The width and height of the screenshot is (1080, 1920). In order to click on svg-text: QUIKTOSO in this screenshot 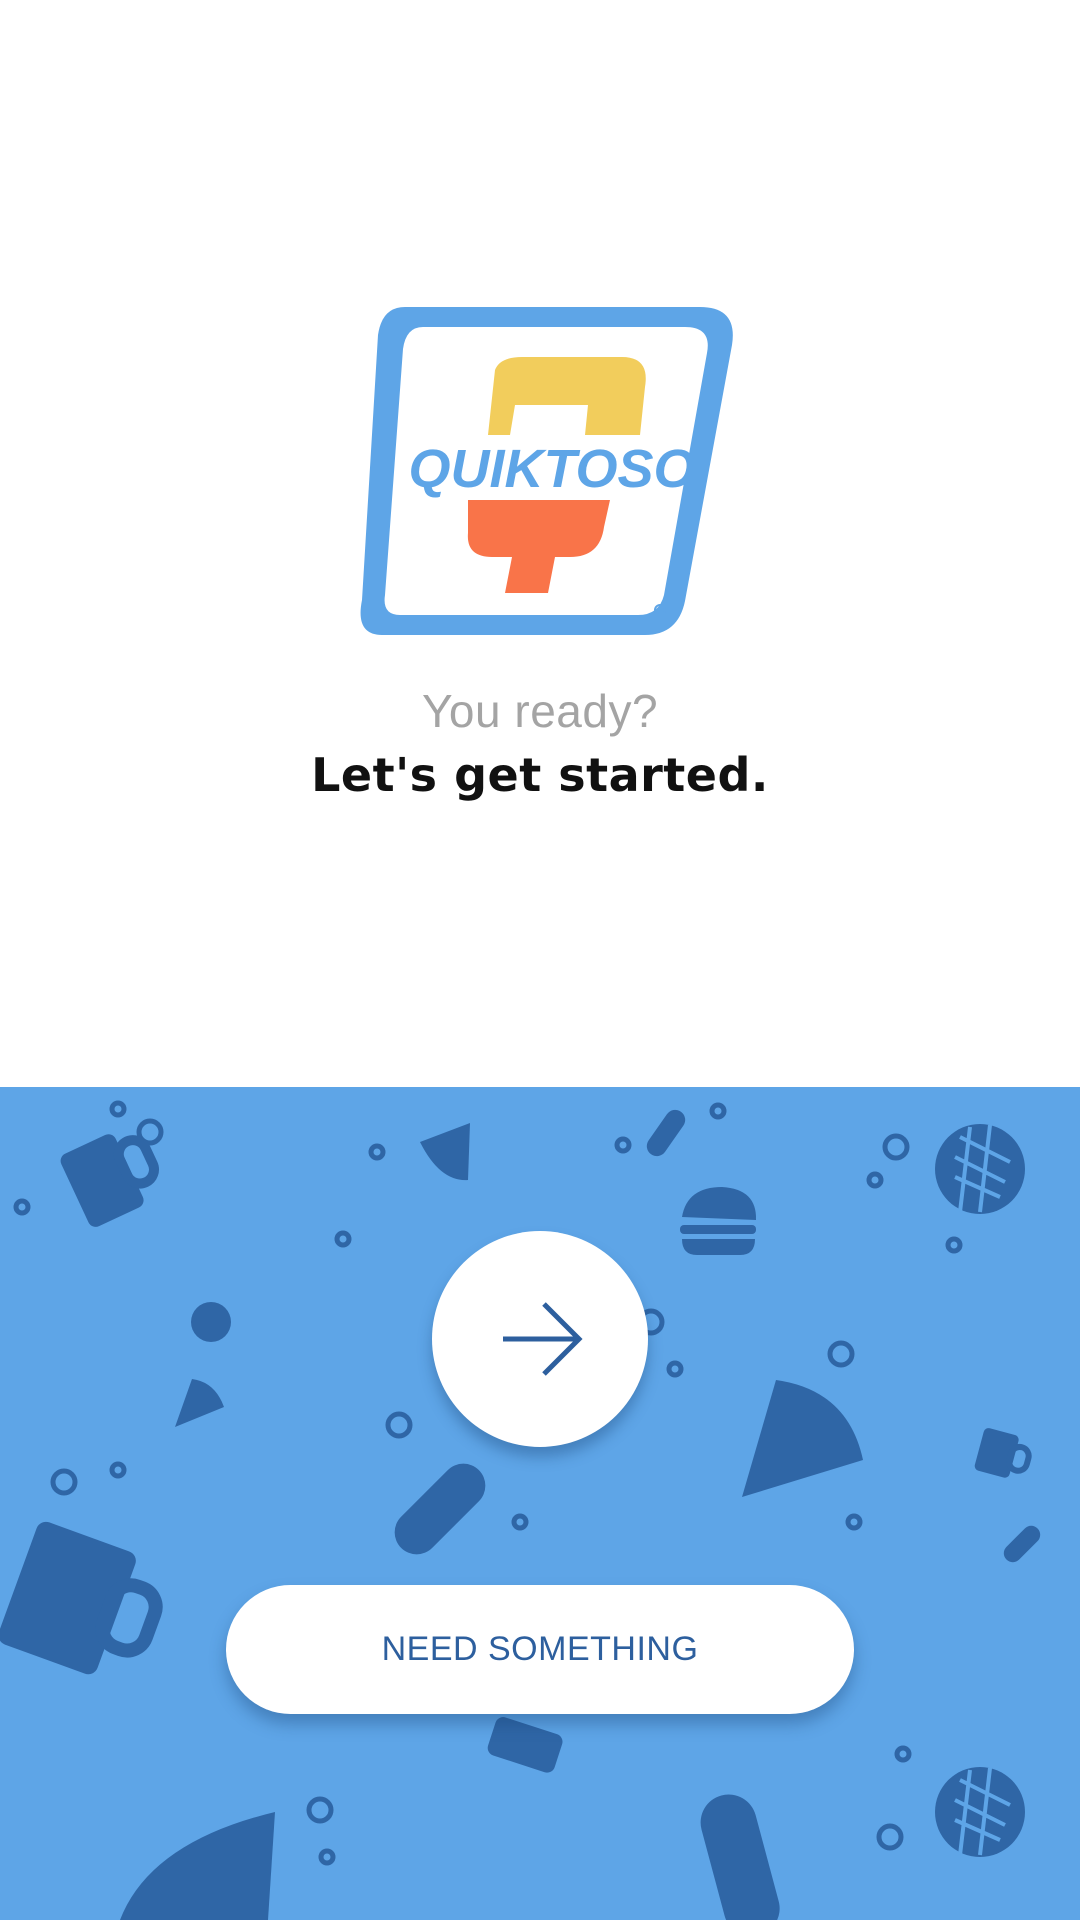, I will do `click(551, 469)`.